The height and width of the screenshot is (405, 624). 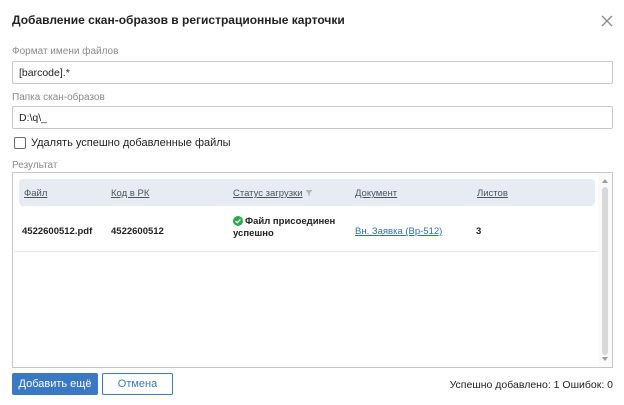 I want to click on file-format-input, so click(x=312, y=72).